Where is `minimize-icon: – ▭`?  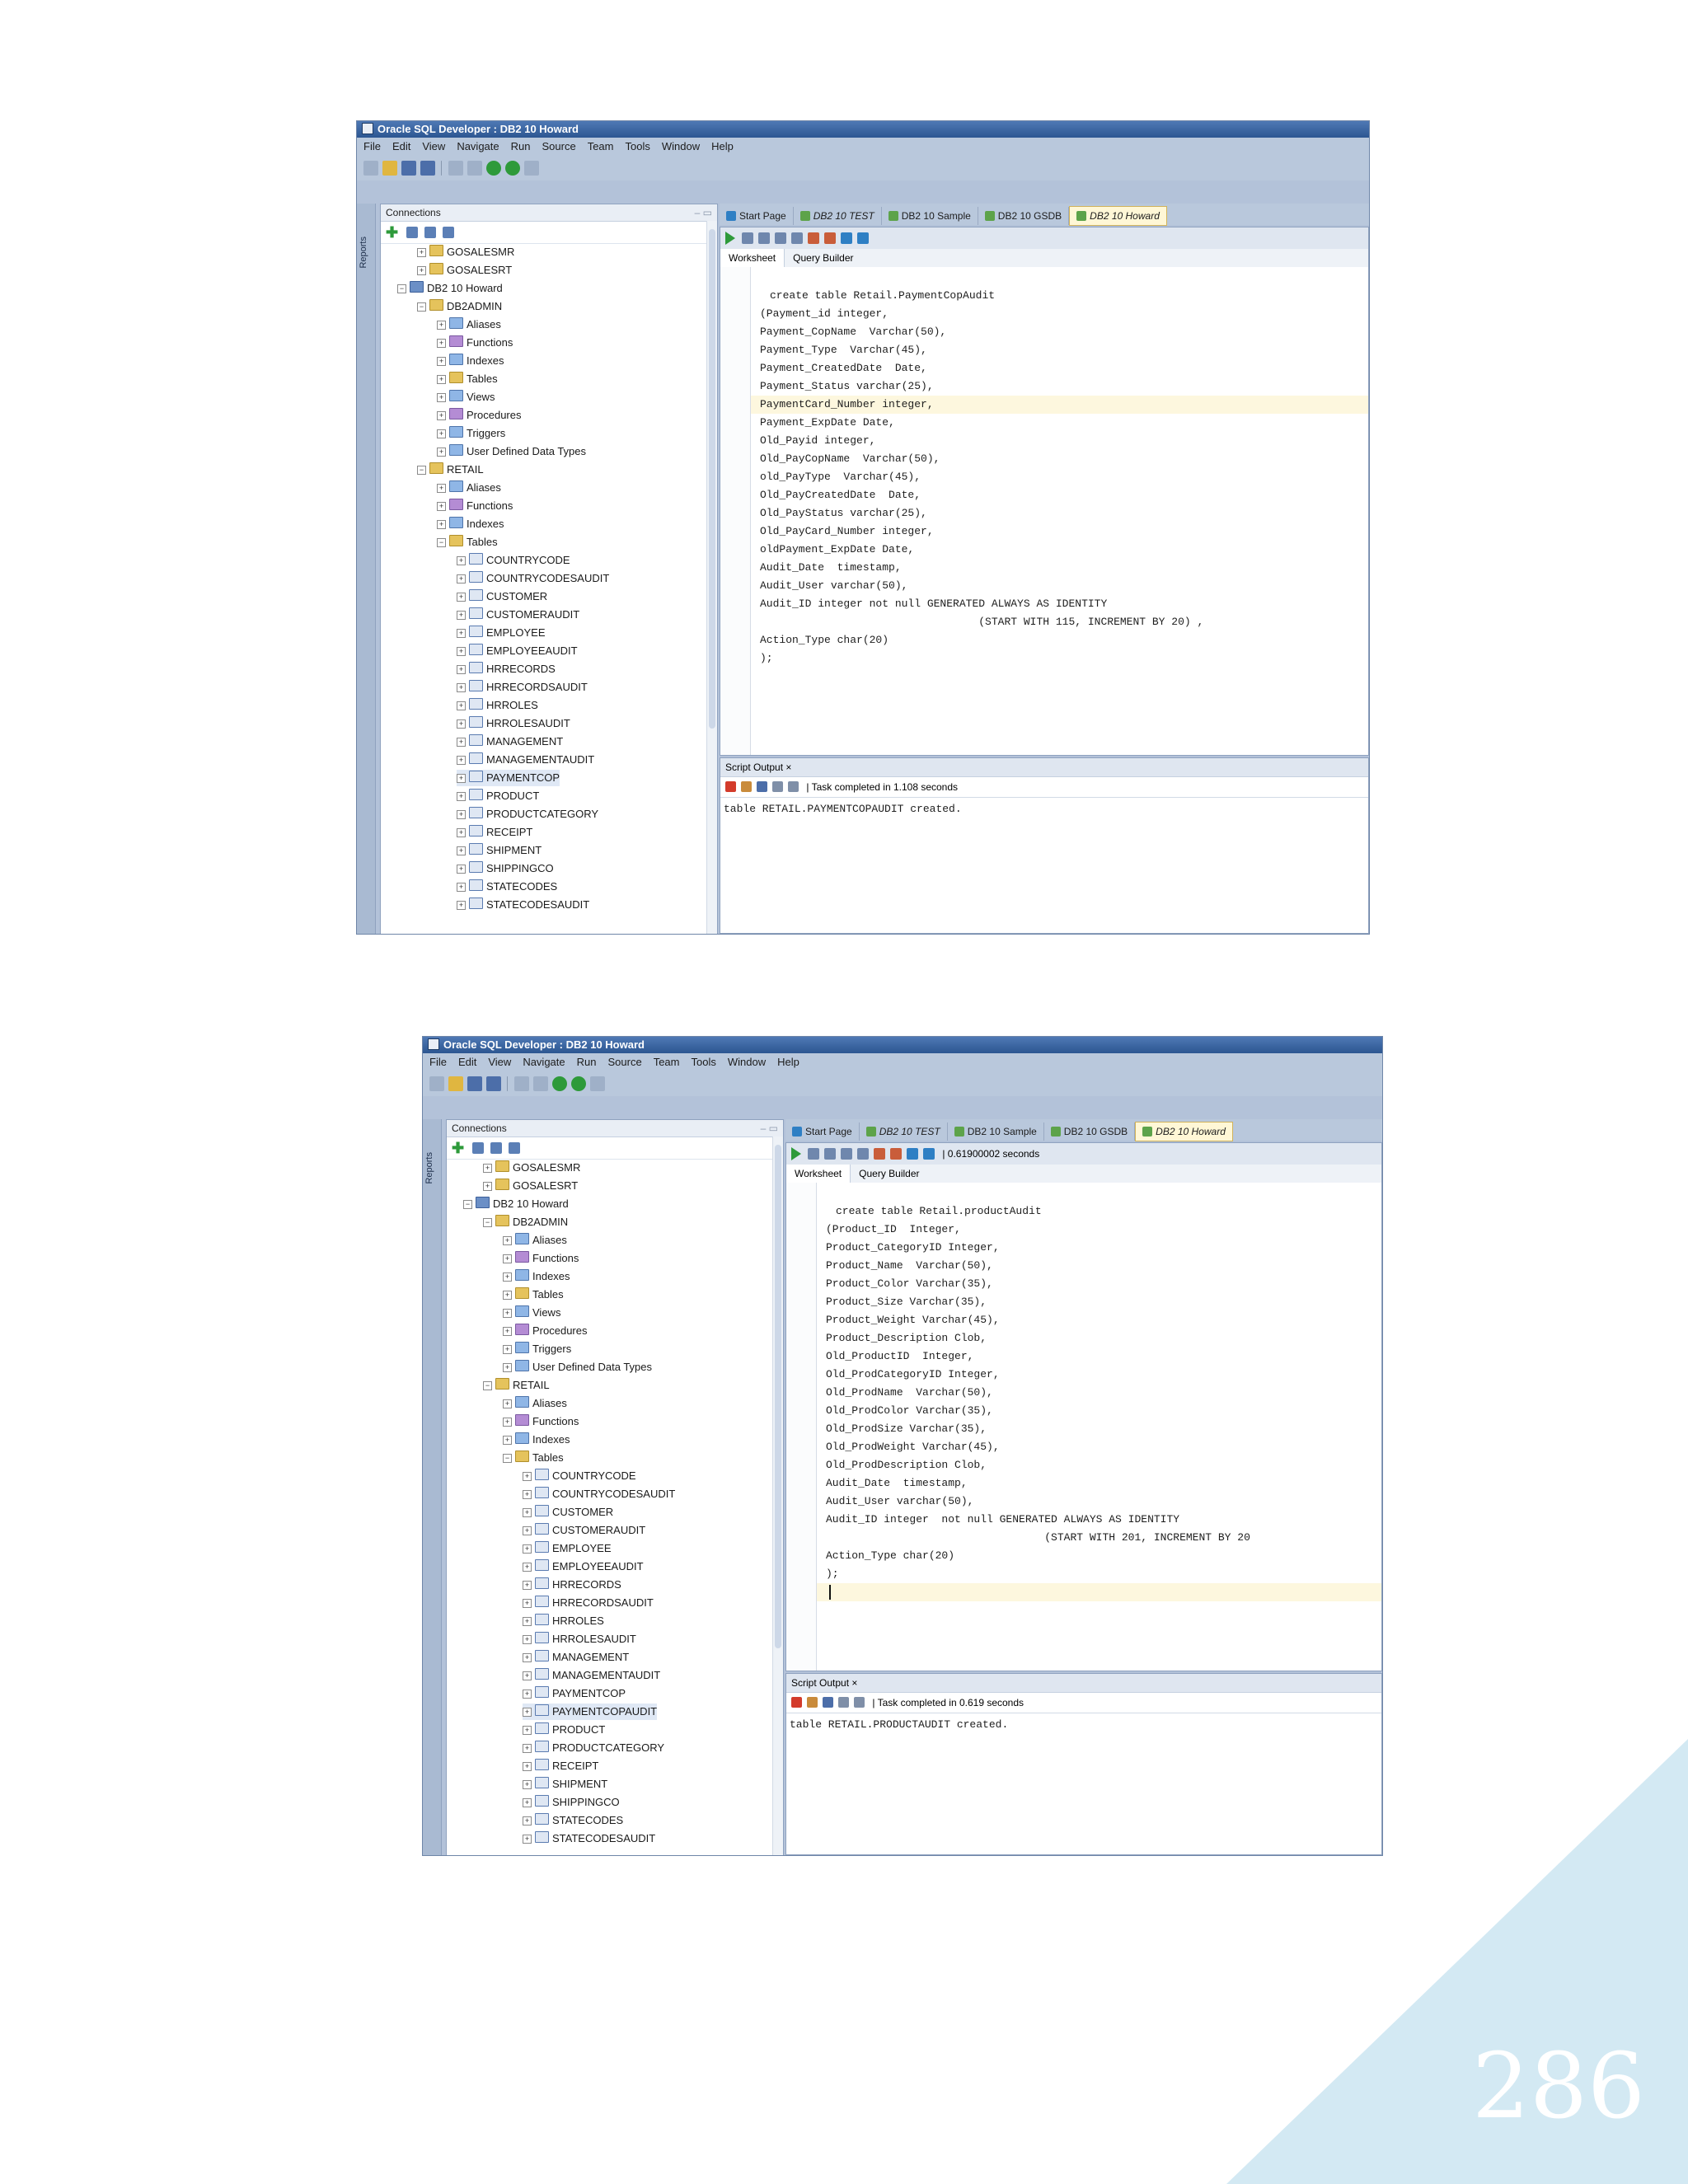 minimize-icon: – ▭ is located at coordinates (769, 1128).